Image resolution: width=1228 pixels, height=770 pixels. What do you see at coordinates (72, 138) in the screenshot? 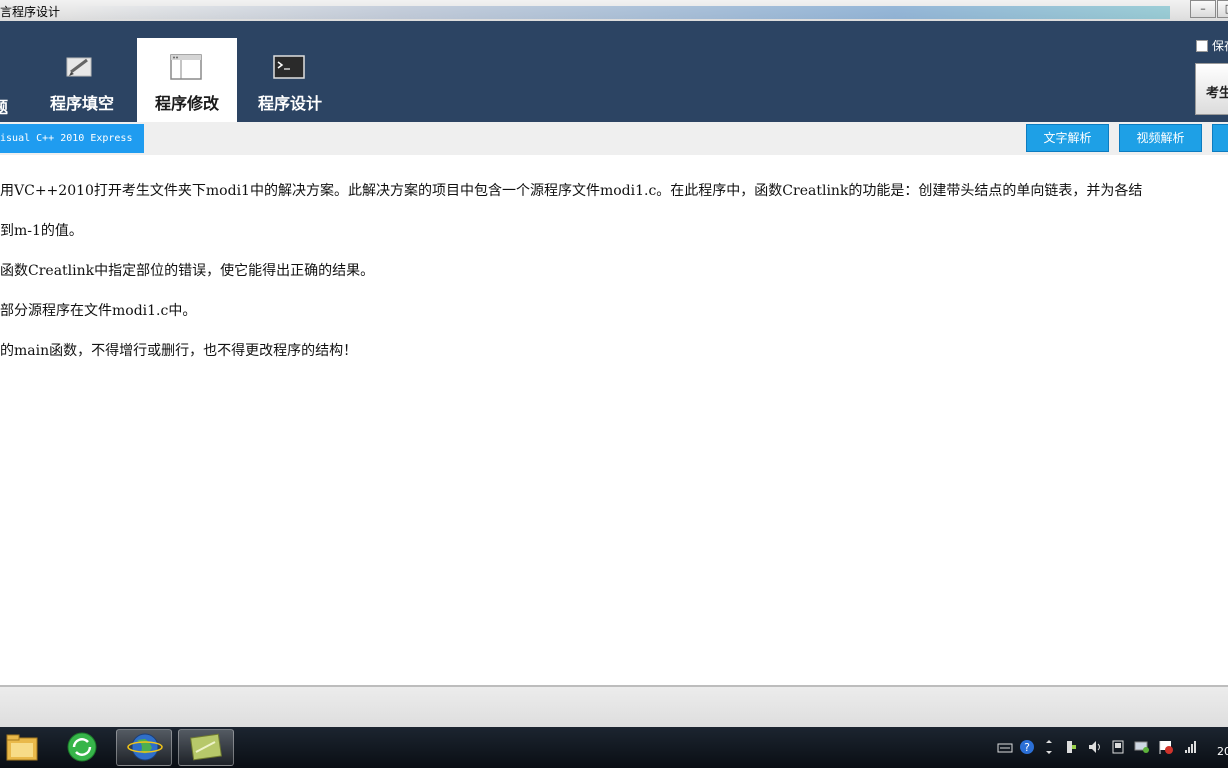
I see `environment-label: Visual C++ 2010 Express` at bounding box center [72, 138].